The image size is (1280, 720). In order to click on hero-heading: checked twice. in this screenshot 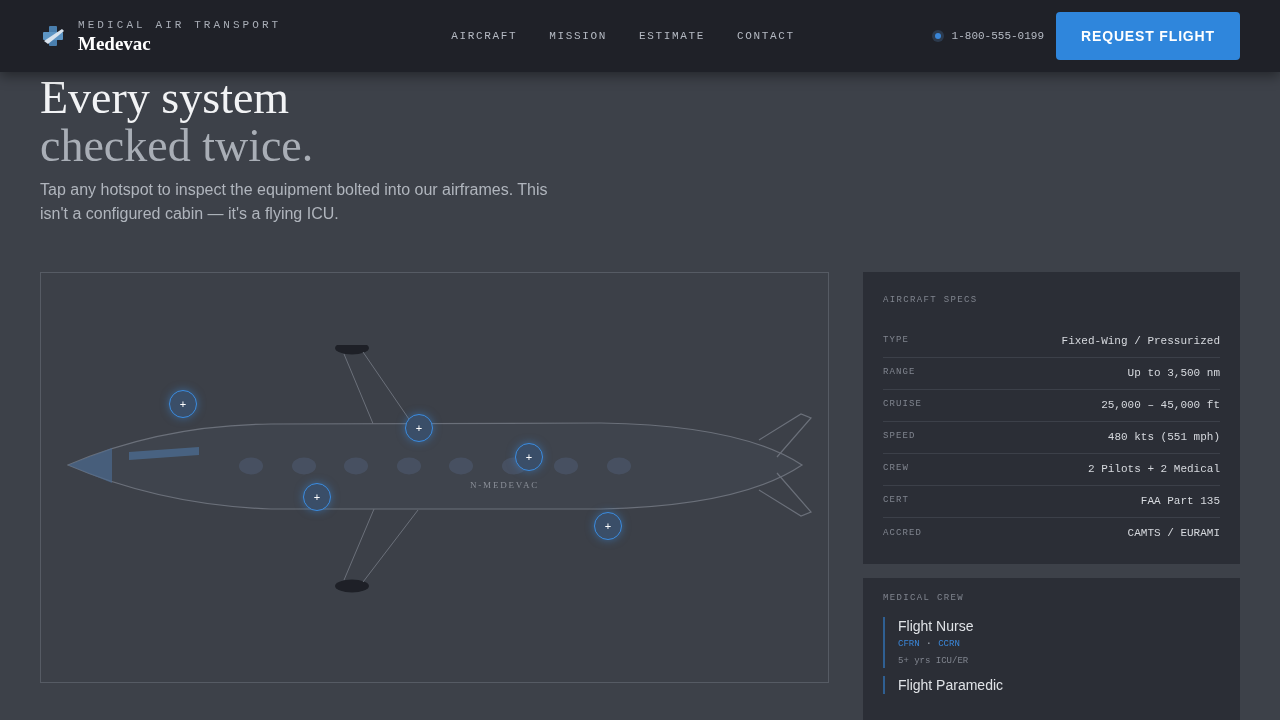, I will do `click(177, 146)`.